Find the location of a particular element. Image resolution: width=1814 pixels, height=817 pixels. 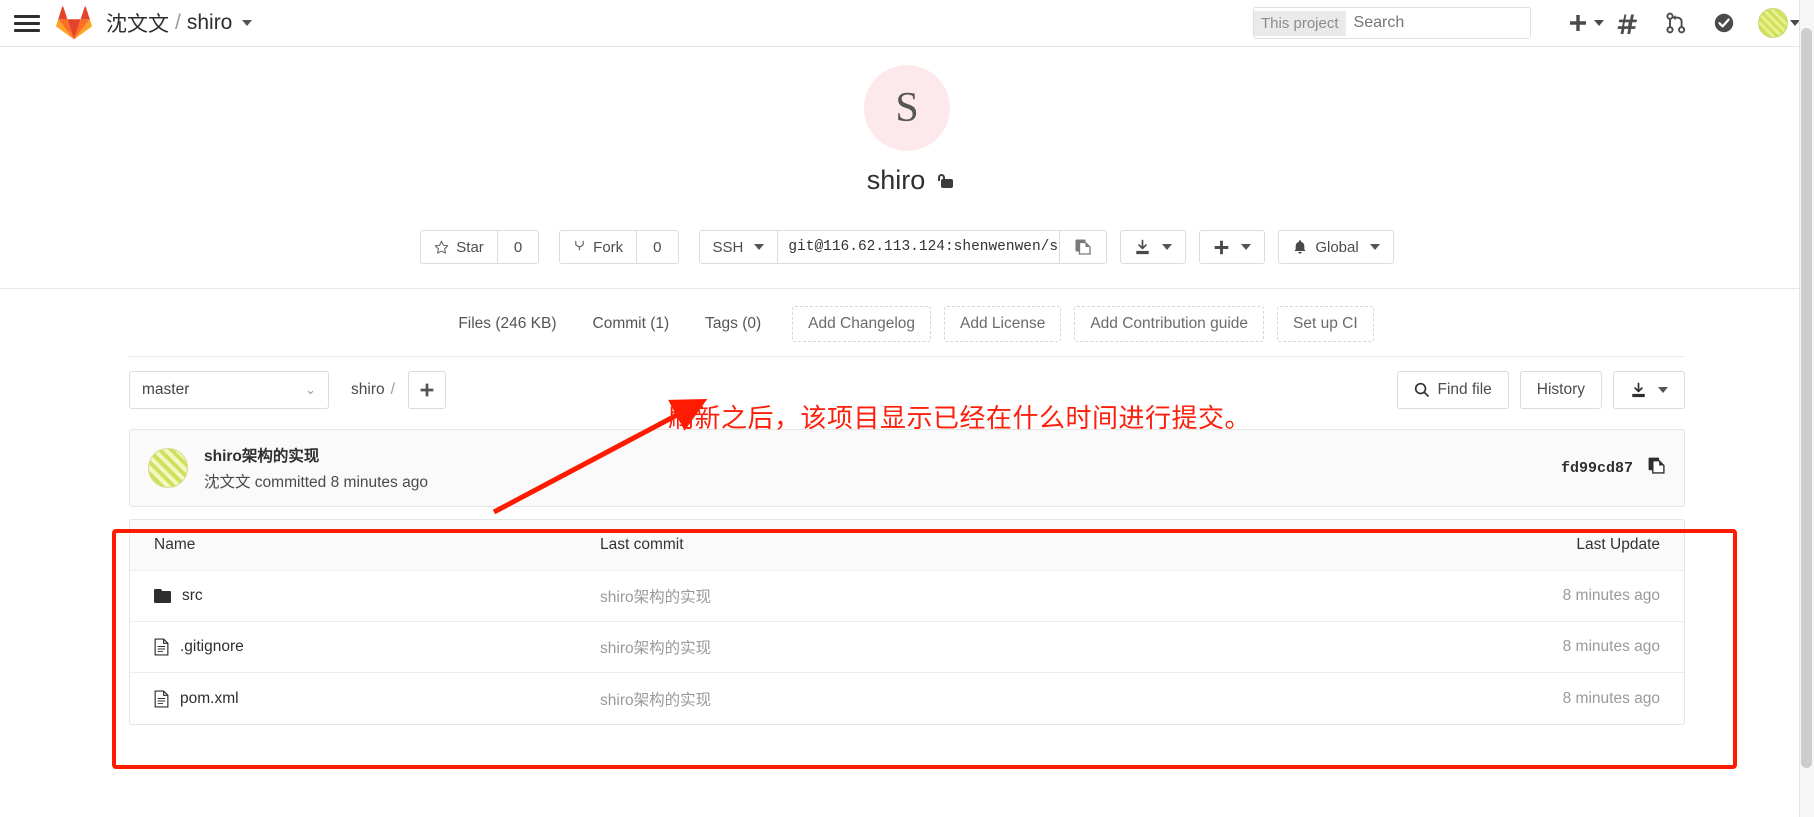

tab-commit: Commit (1) is located at coordinates (631, 324).